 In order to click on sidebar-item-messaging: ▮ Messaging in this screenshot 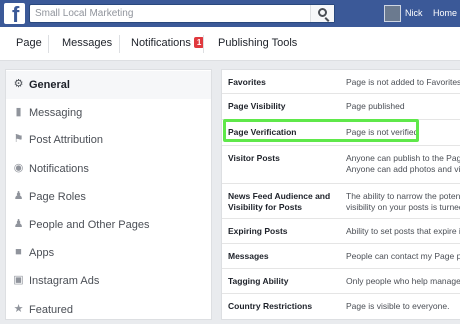, I will do `click(108, 113)`.